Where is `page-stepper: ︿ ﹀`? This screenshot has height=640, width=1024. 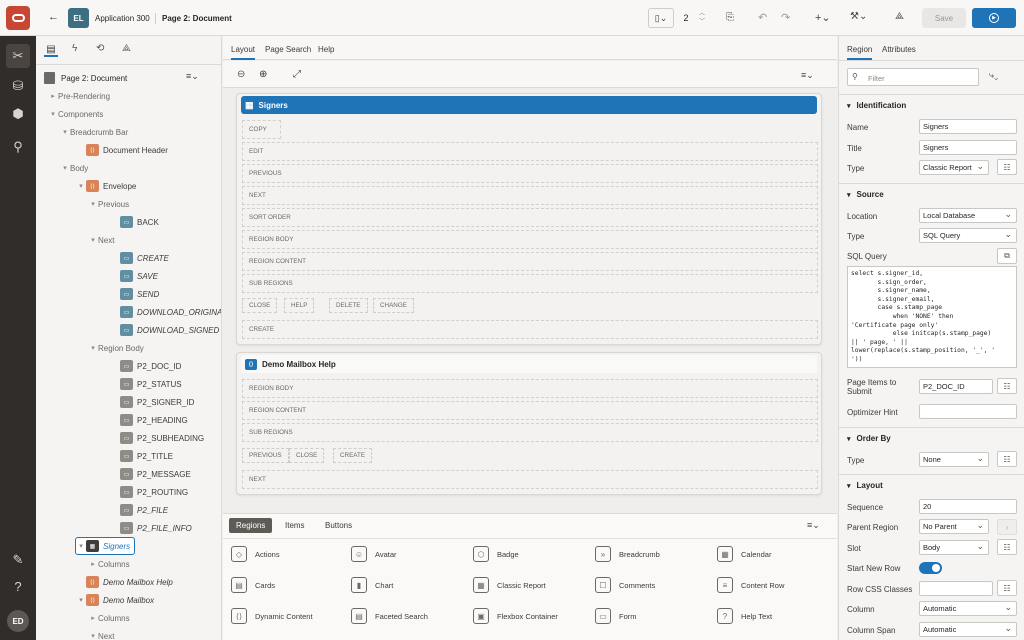
page-stepper: ︿ ﹀ is located at coordinates (702, 18).